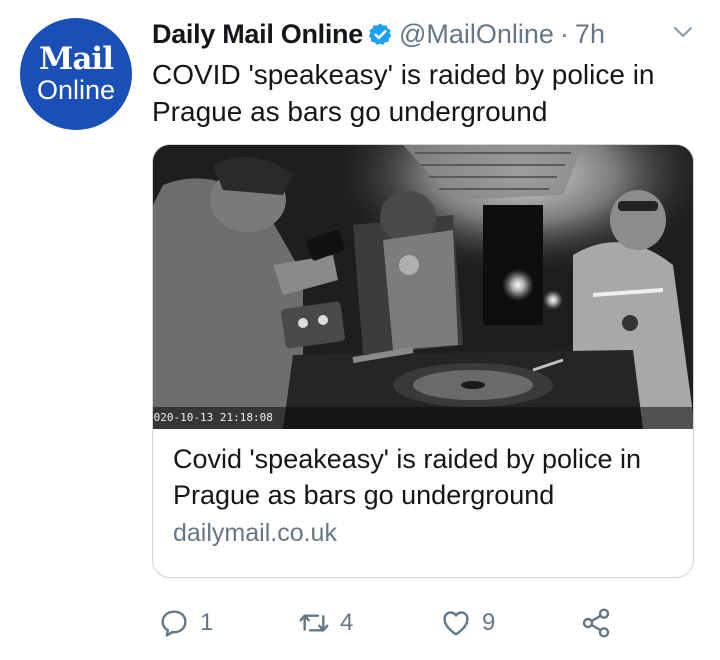 This screenshot has height=660, width=720. What do you see at coordinates (476, 34) in the screenshot?
I see `handle: @MailOnline` at bounding box center [476, 34].